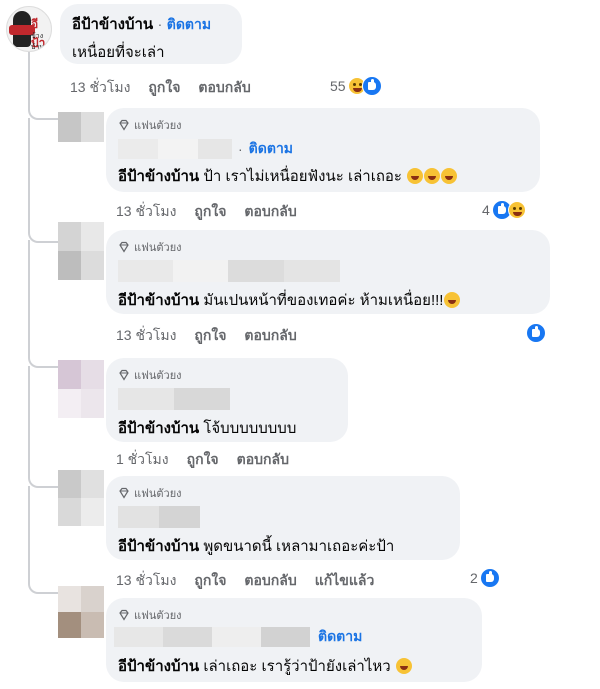 This screenshot has width=600, height=689. Describe the element at coordinates (323, 300) in the screenshot. I see `reply-text: มันเปนหน้าที่ของเทอค่ะ ห้ามเหนื่อย!!!` at that location.